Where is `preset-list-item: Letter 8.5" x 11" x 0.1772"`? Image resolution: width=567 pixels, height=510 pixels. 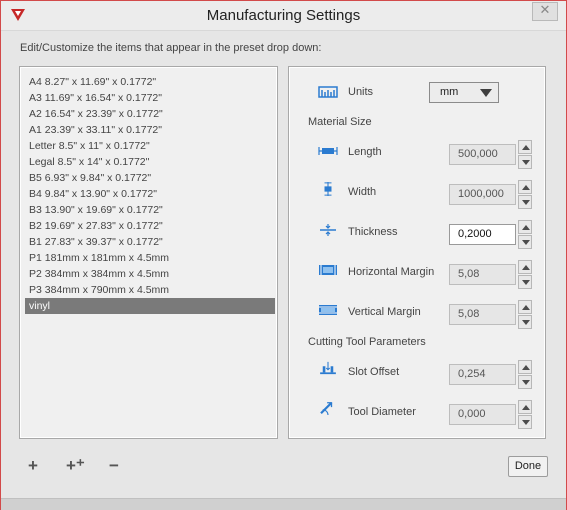 preset-list-item: Letter 8.5" x 11" x 0.1772" is located at coordinates (150, 146).